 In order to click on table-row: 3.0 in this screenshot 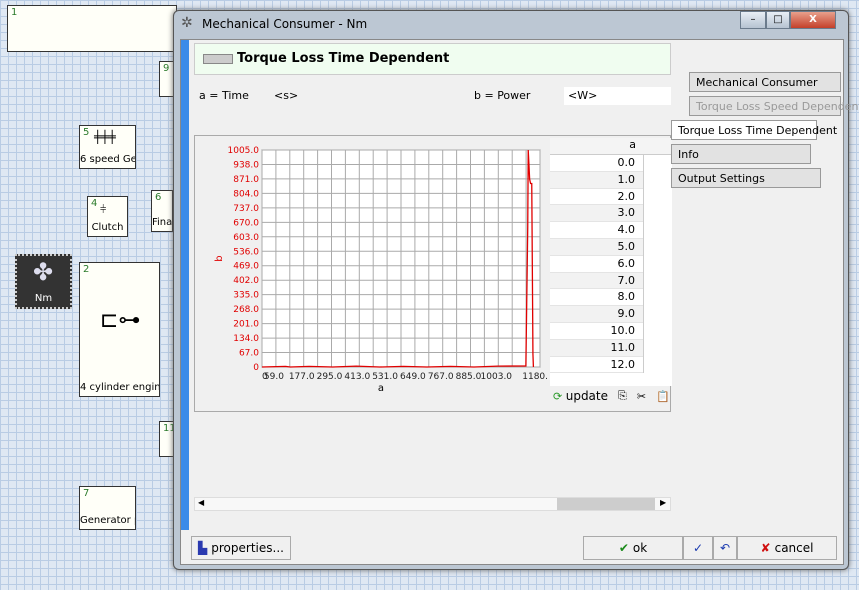, I will do `click(596, 214)`.